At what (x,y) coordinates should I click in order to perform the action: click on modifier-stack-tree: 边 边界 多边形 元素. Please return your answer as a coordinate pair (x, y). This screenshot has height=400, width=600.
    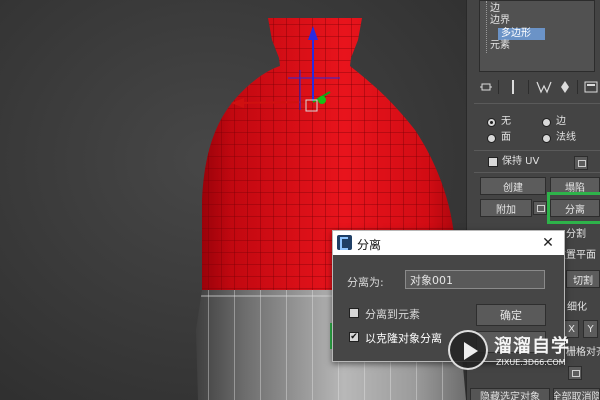
    Looking at the image, I should click on (537, 36).